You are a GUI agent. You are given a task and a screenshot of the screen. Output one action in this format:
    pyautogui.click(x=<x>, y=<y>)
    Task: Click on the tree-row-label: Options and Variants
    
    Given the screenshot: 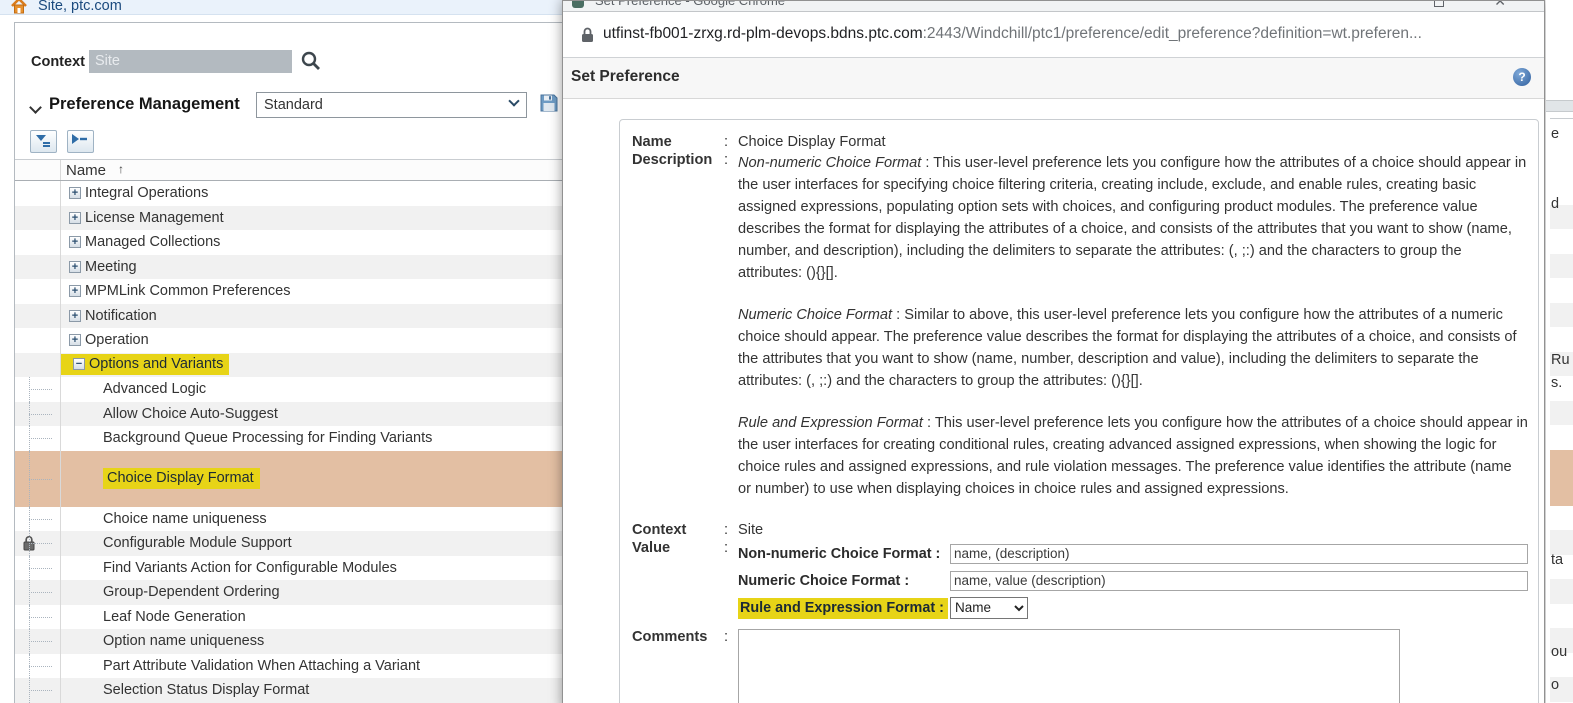 What is the action you would take?
    pyautogui.click(x=156, y=364)
    